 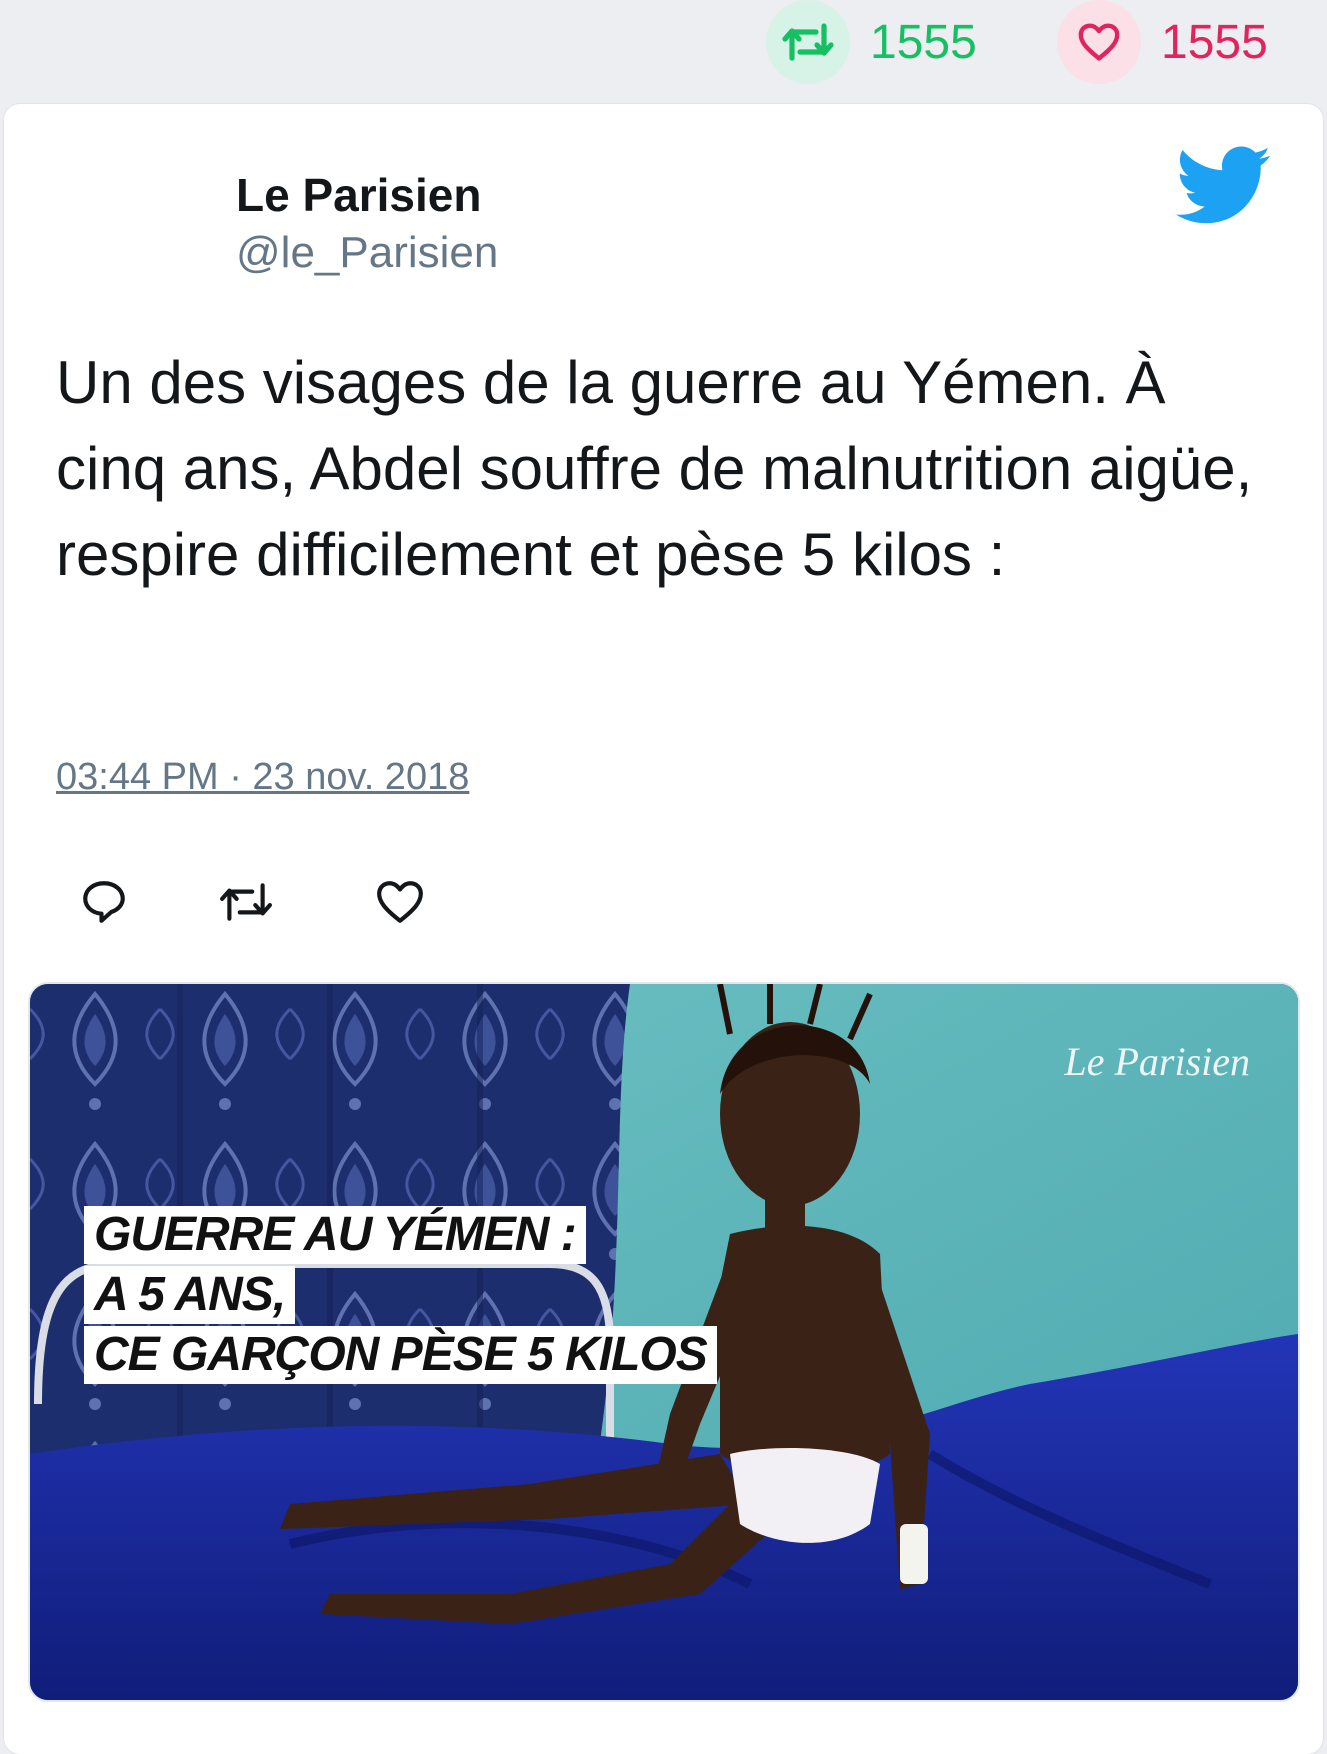 I want to click on tweet-actions, so click(x=276, y=904).